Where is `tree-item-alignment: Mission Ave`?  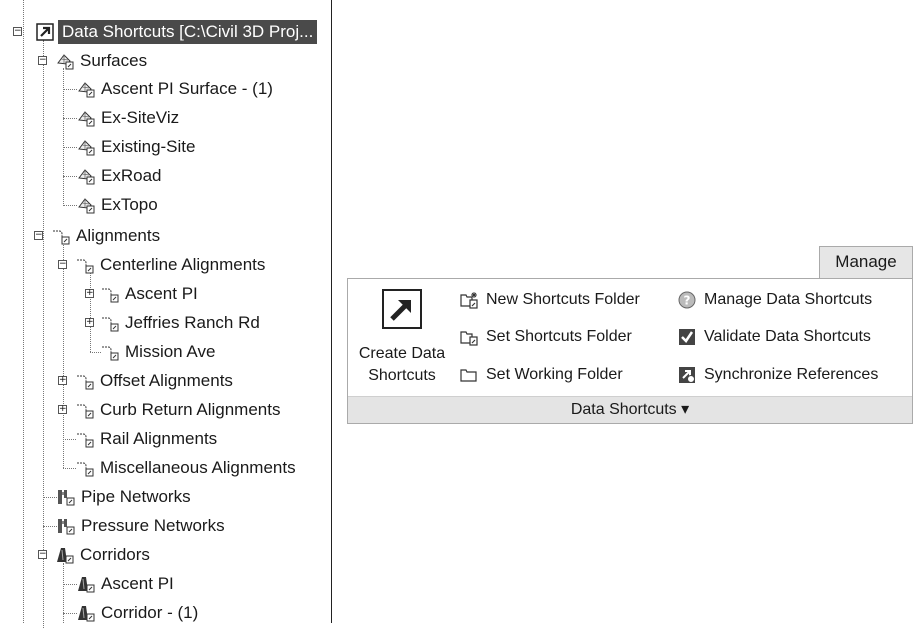 tree-item-alignment: Mission Ave is located at coordinates (158, 352).